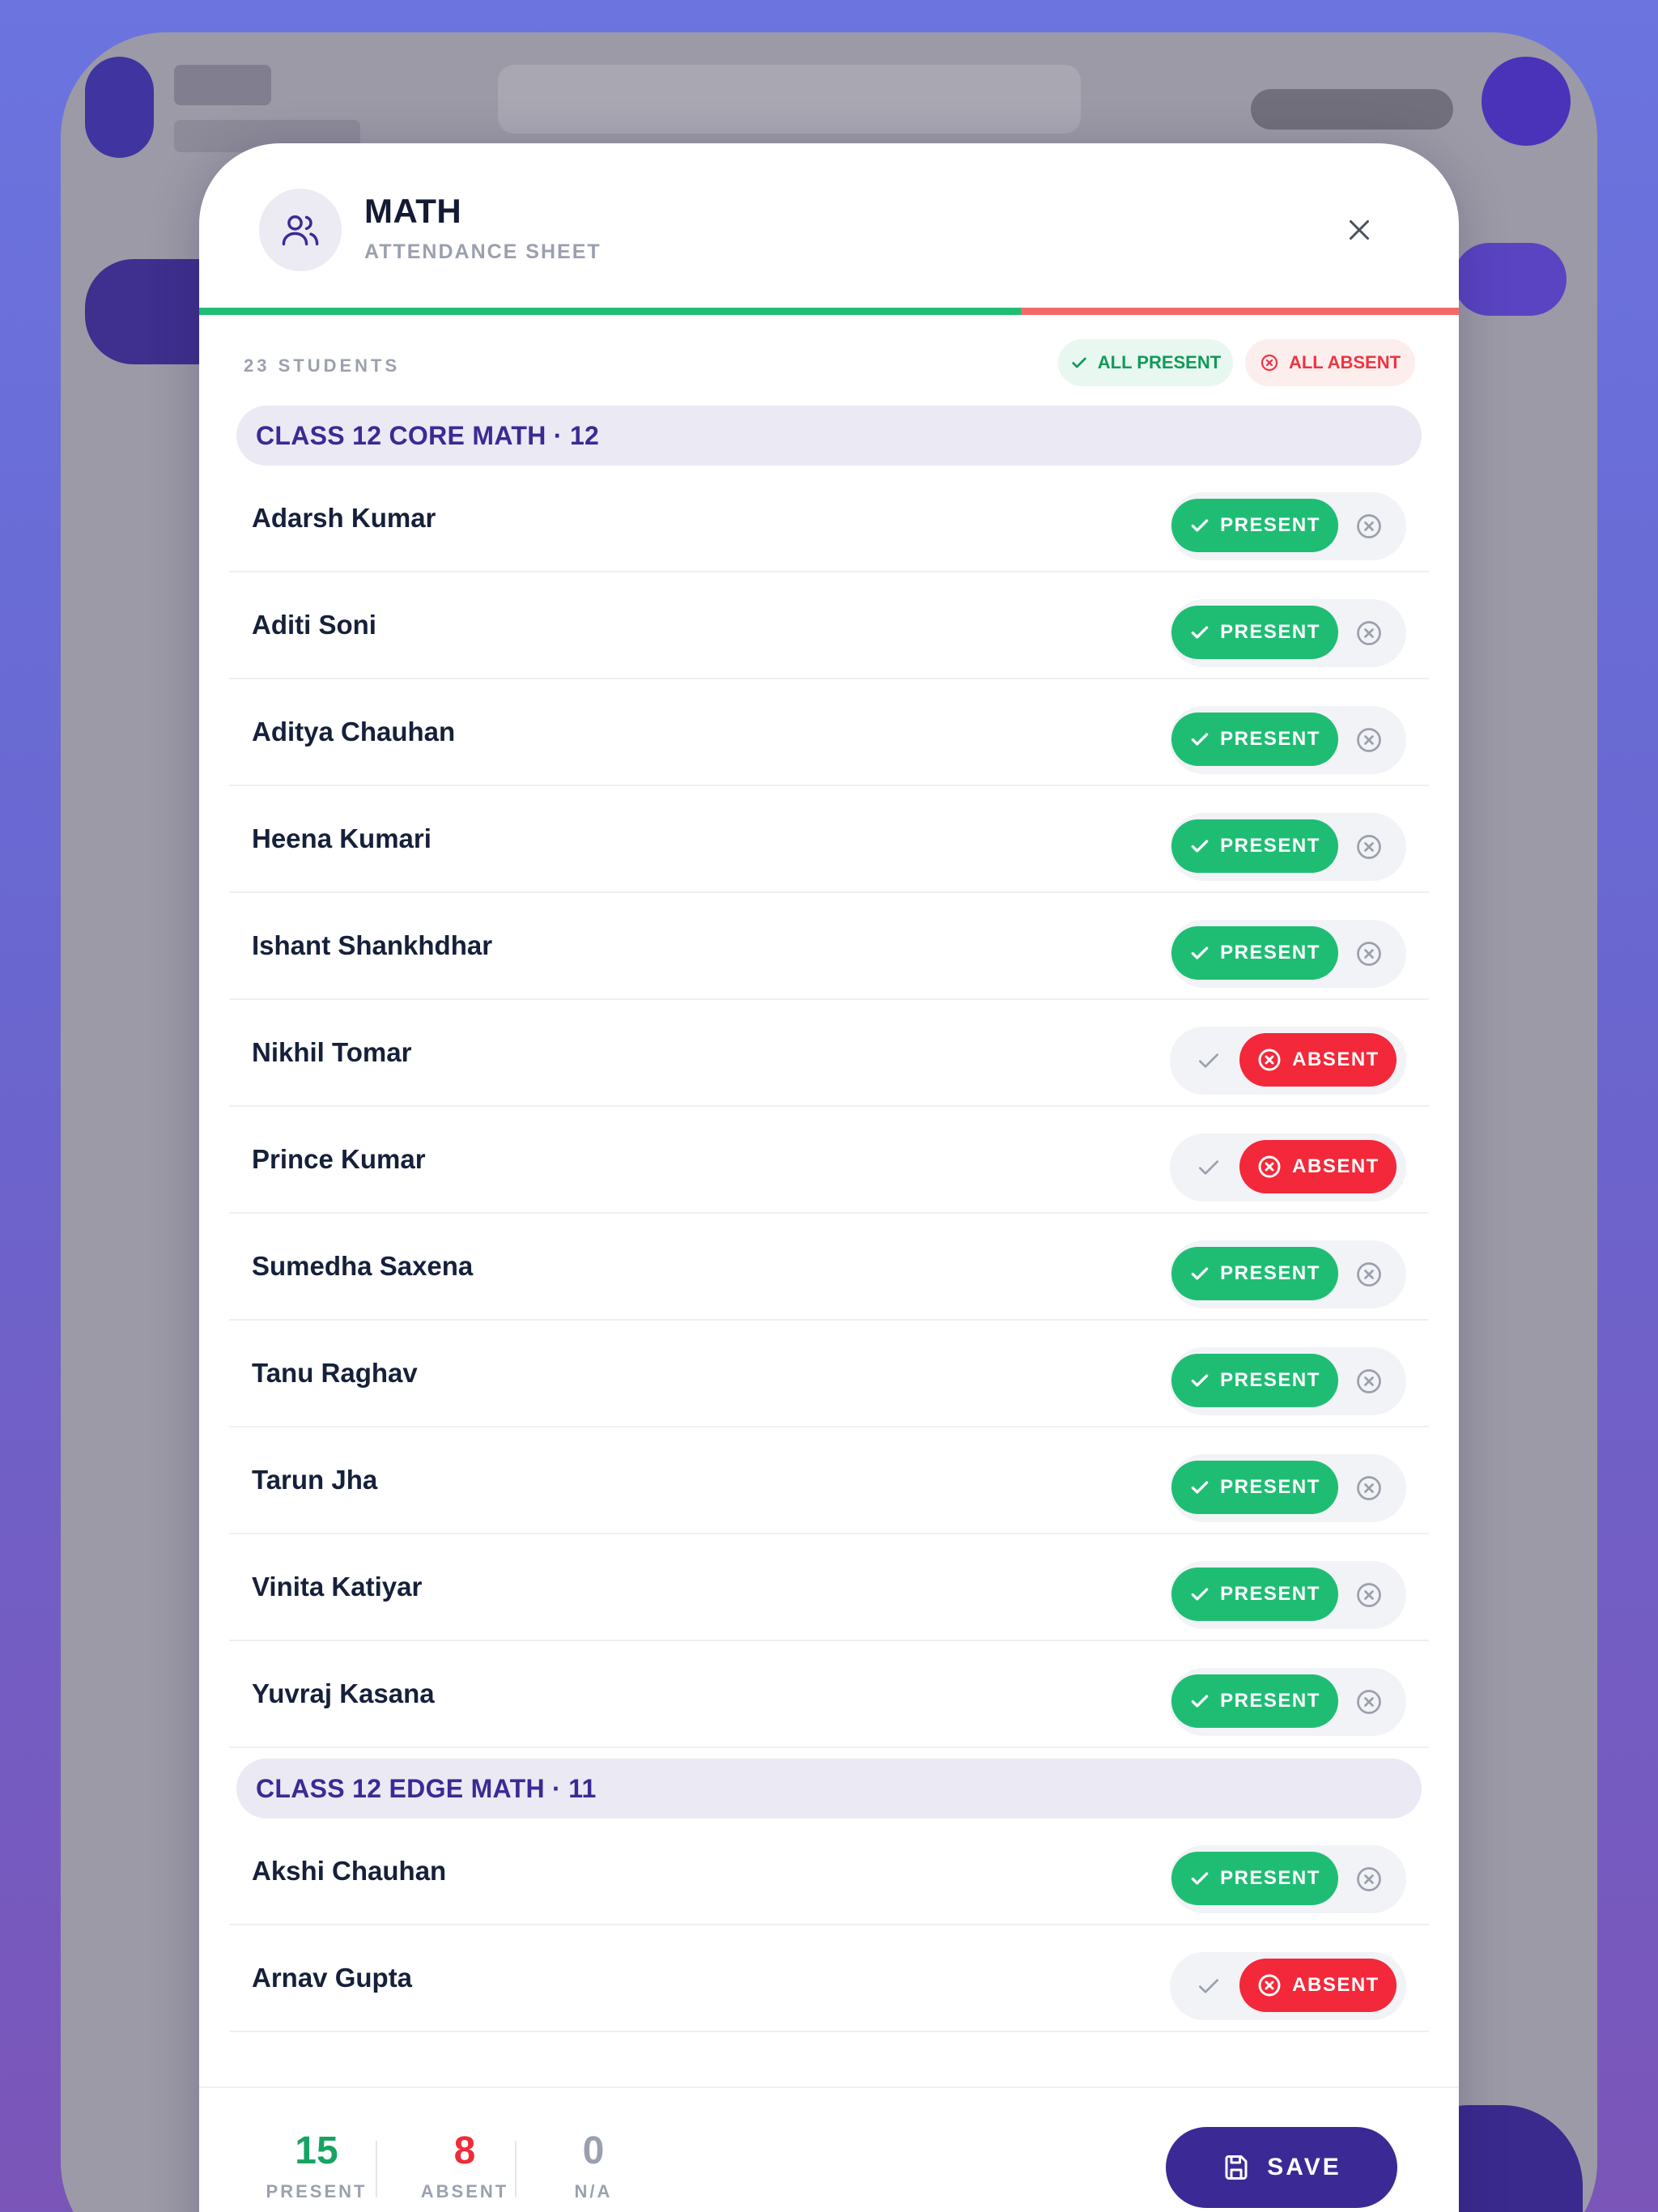 The width and height of the screenshot is (1658, 2212). I want to click on present-stat: 15 PRESENT, so click(316, 2166).